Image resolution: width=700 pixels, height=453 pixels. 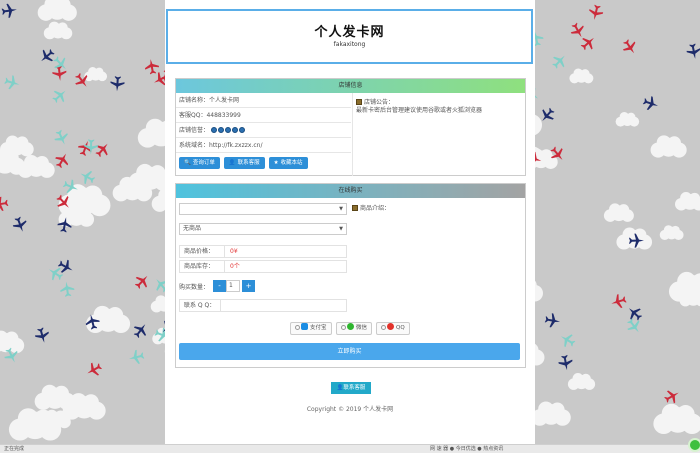 What do you see at coordinates (349, 32) in the screenshot?
I see `site-title: 个人发卡网` at bounding box center [349, 32].